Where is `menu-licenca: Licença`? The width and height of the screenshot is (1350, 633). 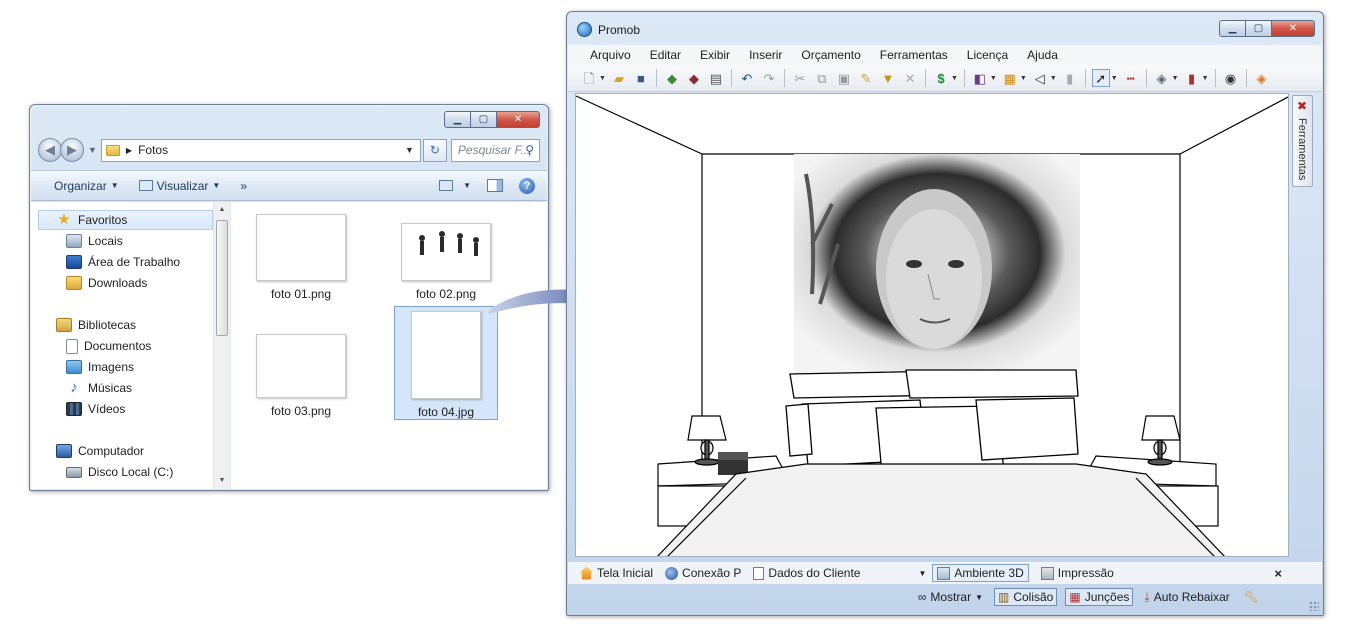
menu-licenca: Licença is located at coordinates (987, 55).